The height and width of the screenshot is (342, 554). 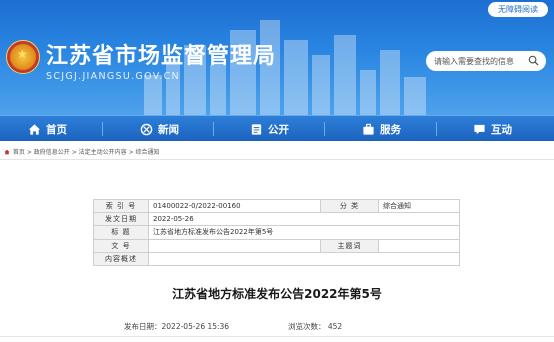 I want to click on breadcrumb-item-home: 首页, so click(x=19, y=152).